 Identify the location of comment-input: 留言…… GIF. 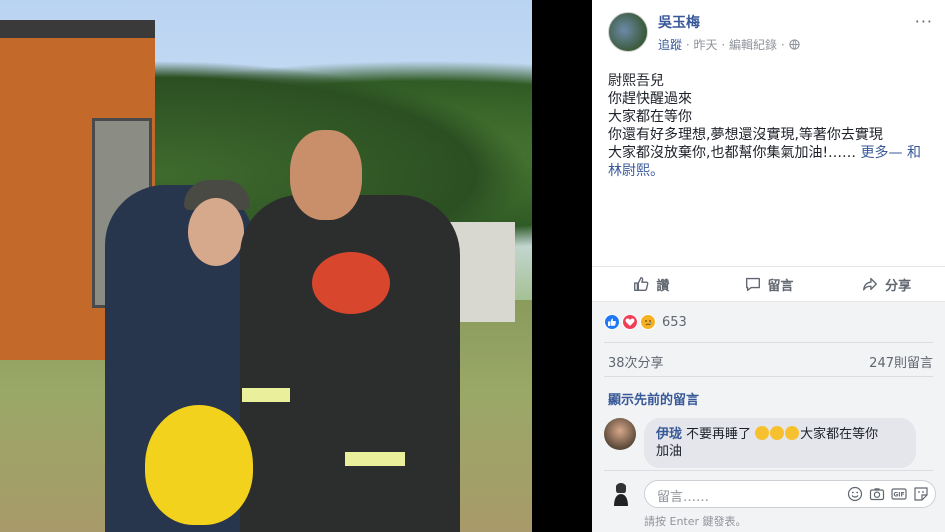
(790, 494).